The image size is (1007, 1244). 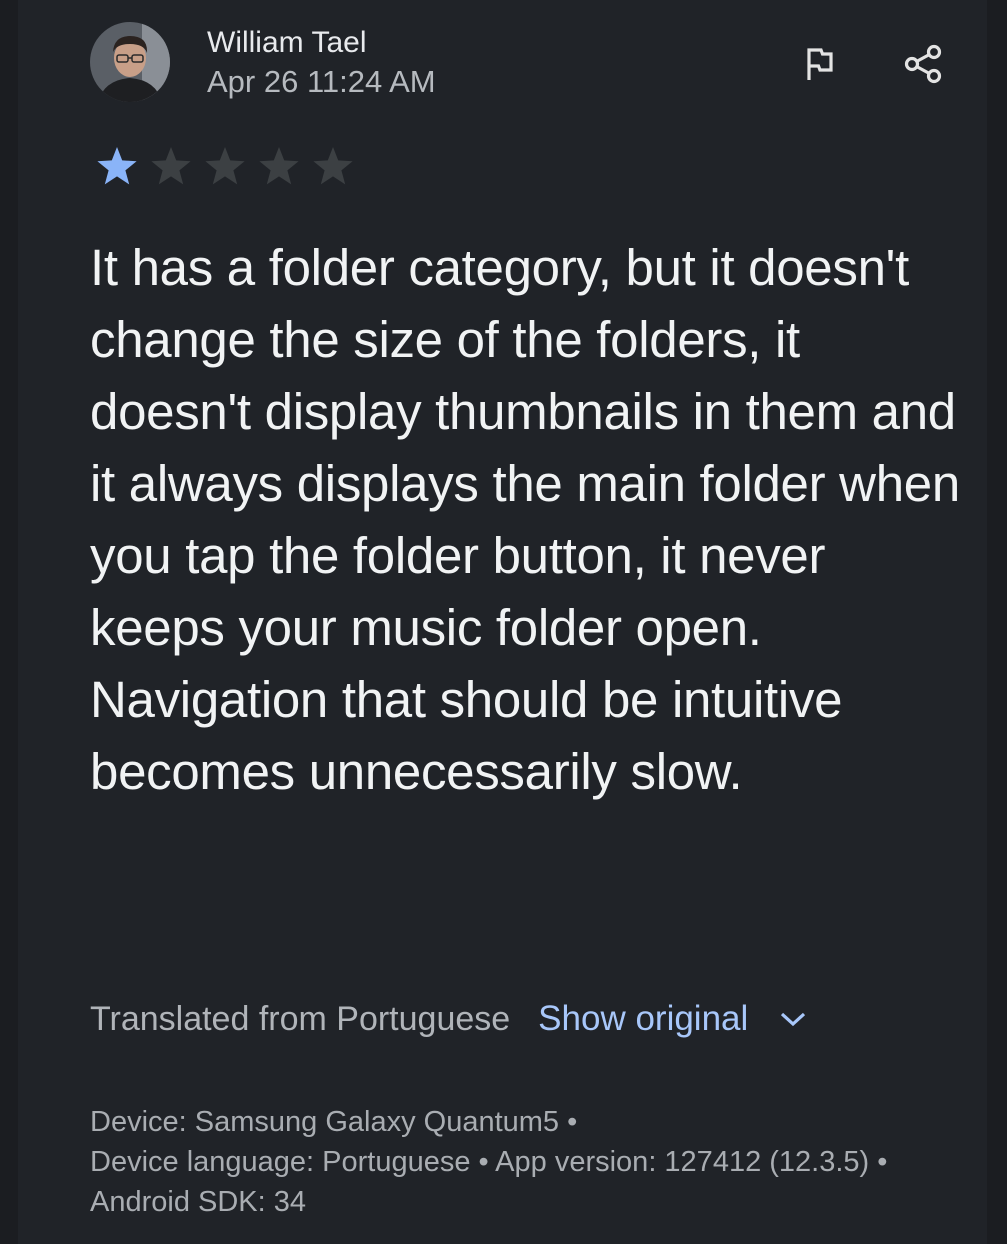 I want to click on show-original-link: Show original, so click(x=643, y=1019).